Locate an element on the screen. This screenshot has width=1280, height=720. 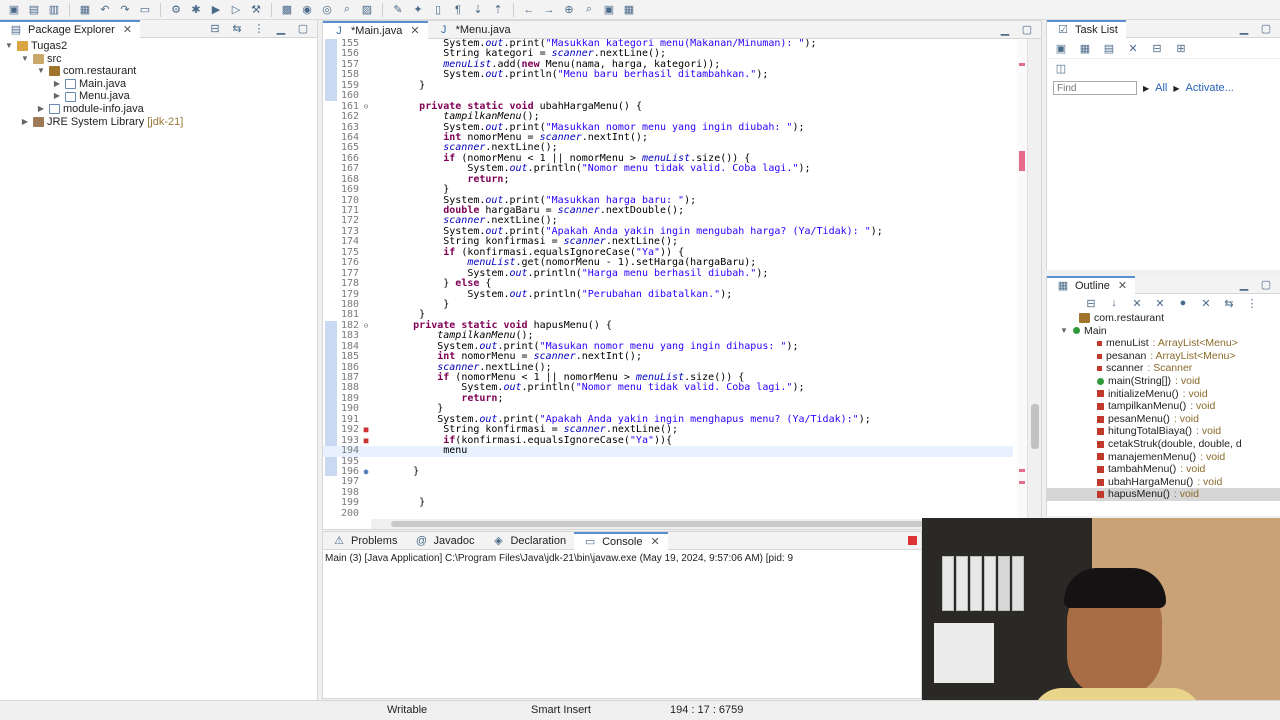
block-selection-icon: ▯ is located at coordinates (438, 10).